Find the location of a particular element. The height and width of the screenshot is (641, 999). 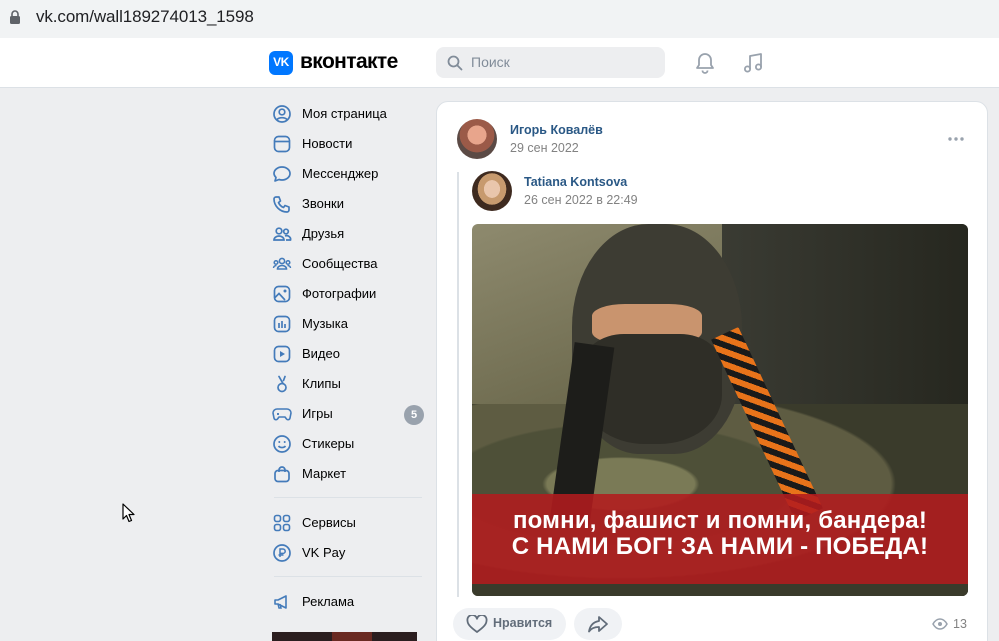

newsfeed-icon is located at coordinates (282, 144).